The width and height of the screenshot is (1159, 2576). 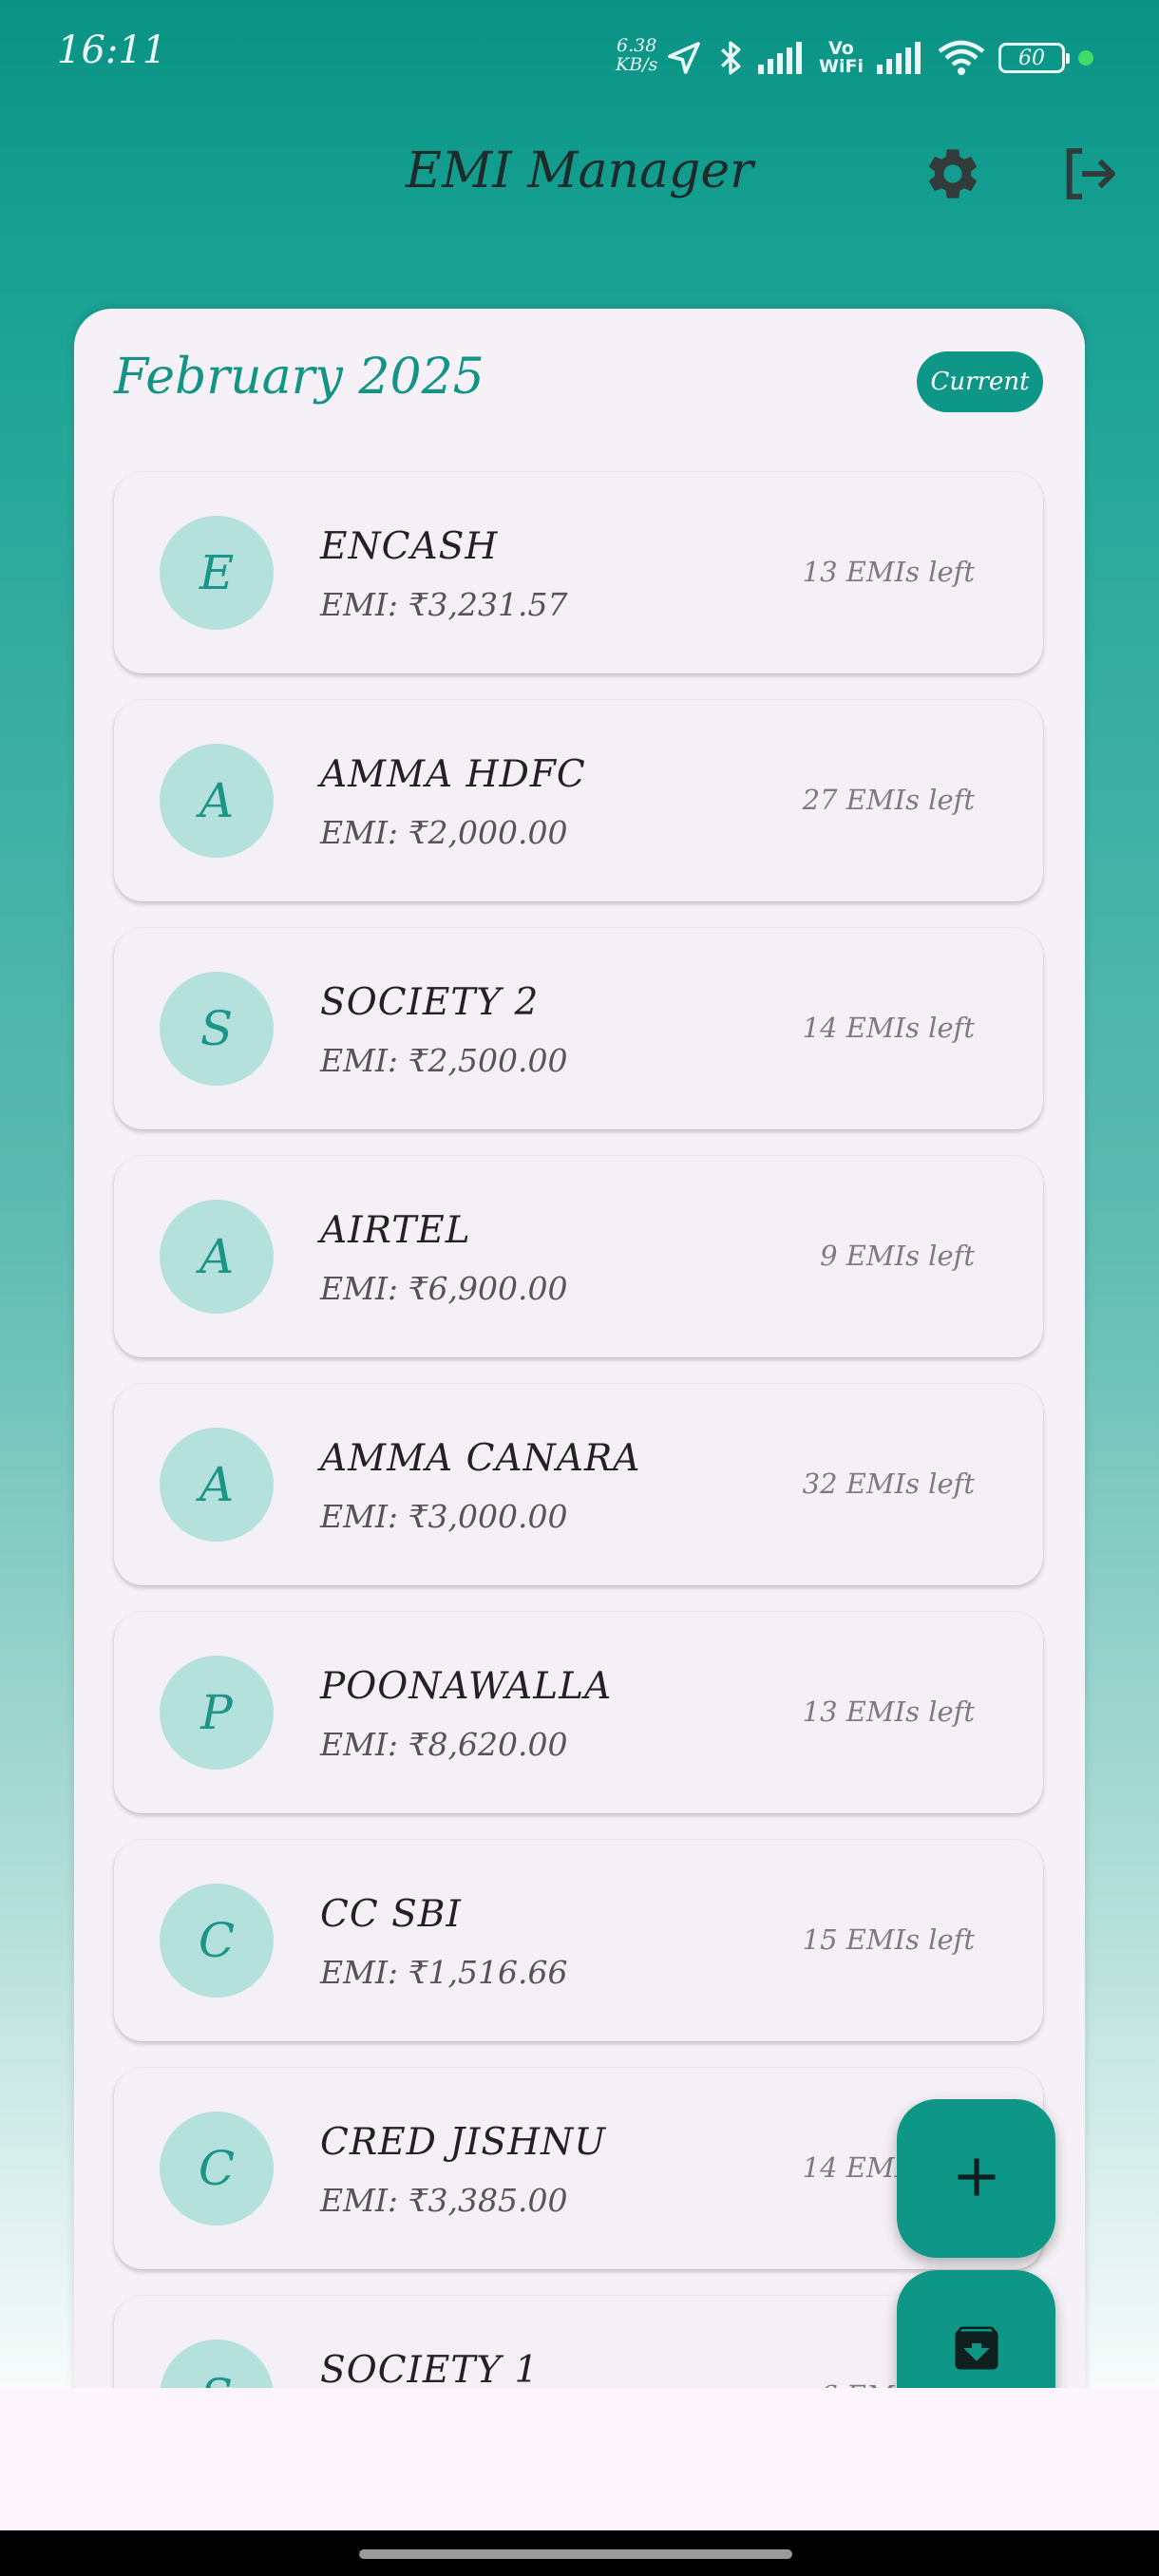 I want to click on cellular-signal-icon, so click(x=782, y=58).